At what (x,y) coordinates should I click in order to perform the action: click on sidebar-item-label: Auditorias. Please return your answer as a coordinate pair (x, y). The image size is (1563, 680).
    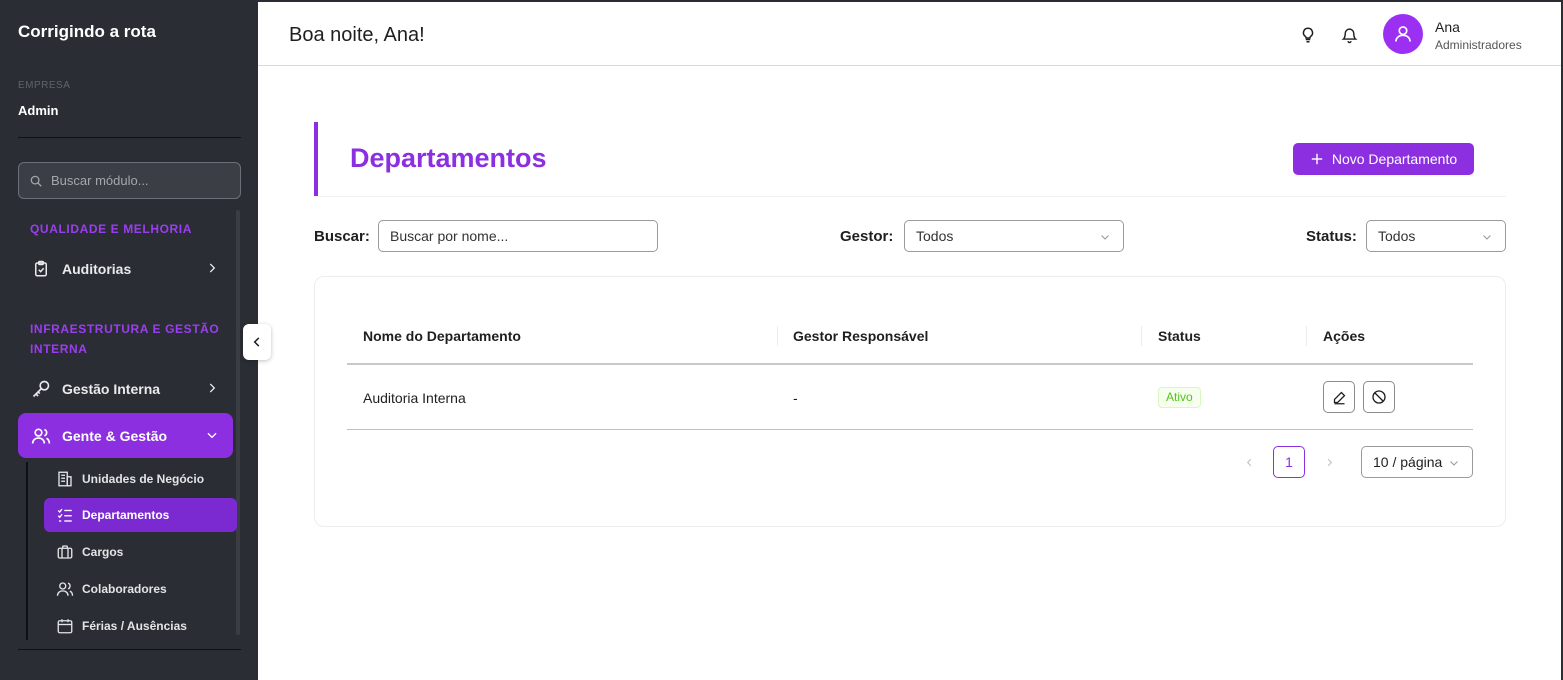
    Looking at the image, I should click on (97, 269).